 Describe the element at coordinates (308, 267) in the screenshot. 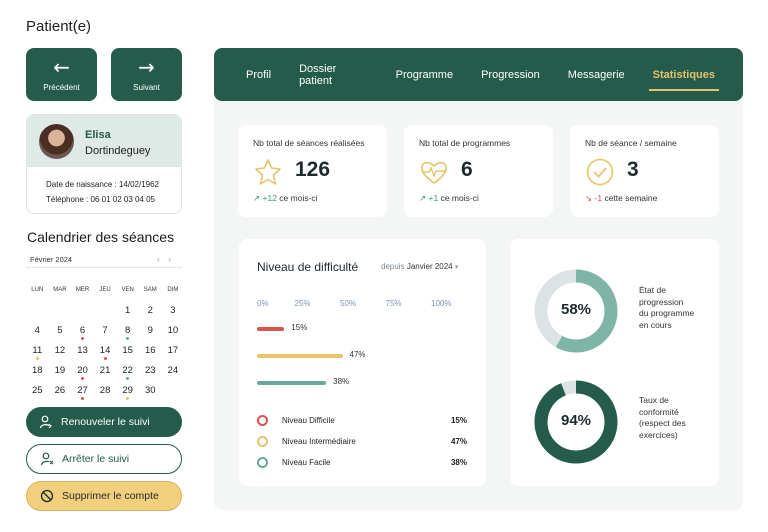

I see `difficulty-title: Niveau de difficulté` at that location.